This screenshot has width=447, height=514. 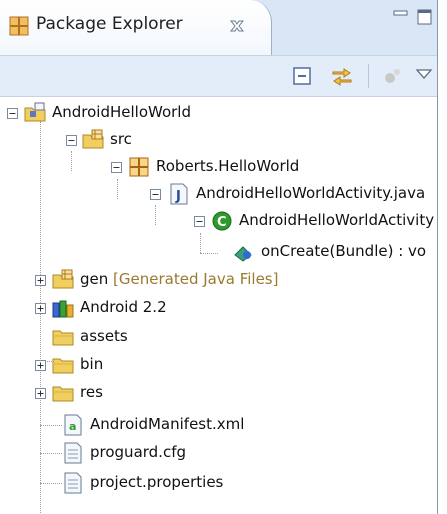 What do you see at coordinates (35, 112) in the screenshot?
I see `project-folder-icon` at bounding box center [35, 112].